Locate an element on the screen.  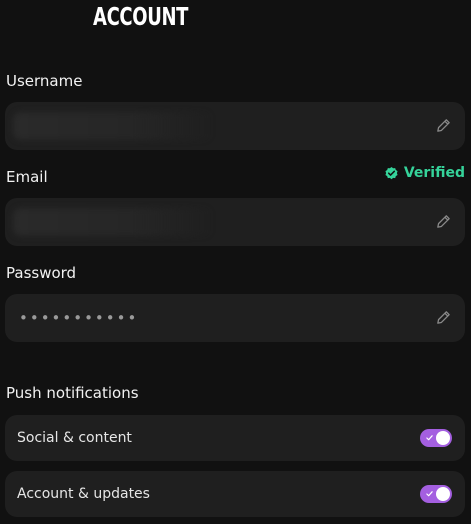
toggle-label: Social & content is located at coordinates (74, 438).